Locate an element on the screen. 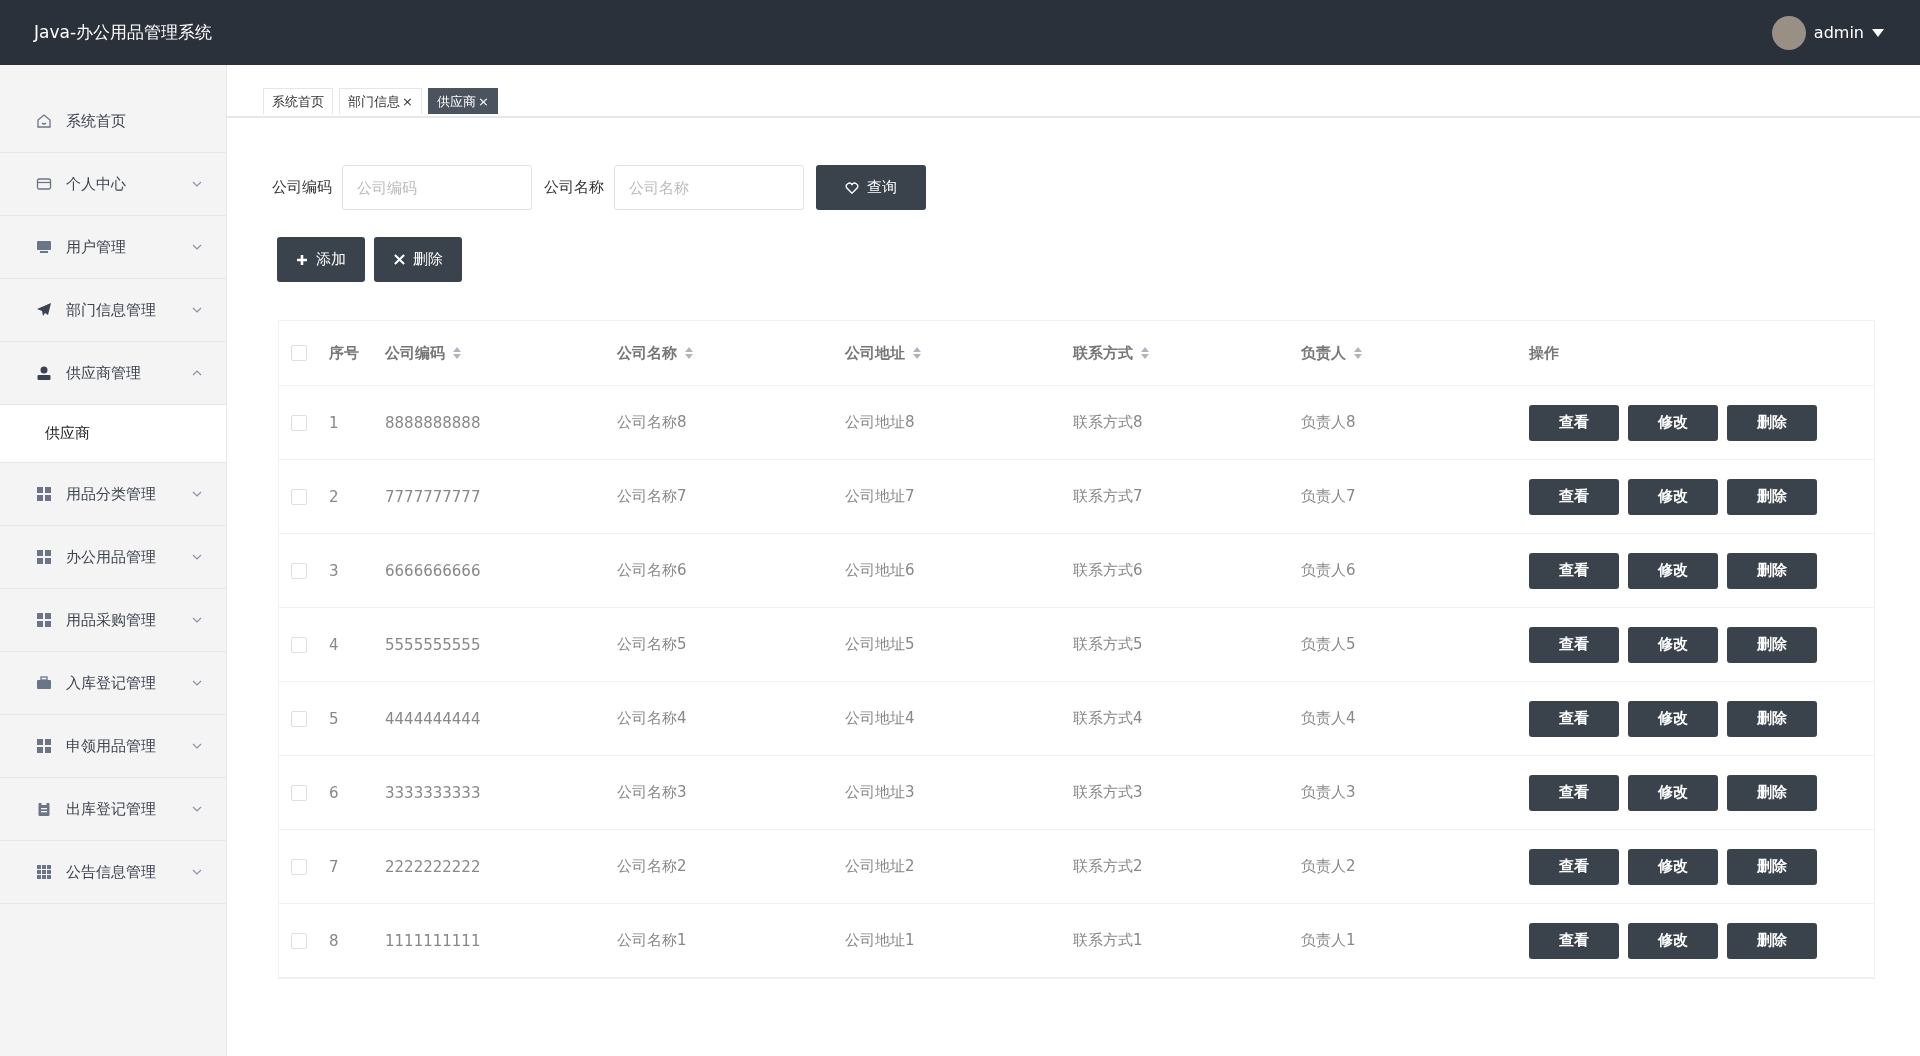 This screenshot has height=1056, width=1920. close-icon is located at coordinates (399, 259).